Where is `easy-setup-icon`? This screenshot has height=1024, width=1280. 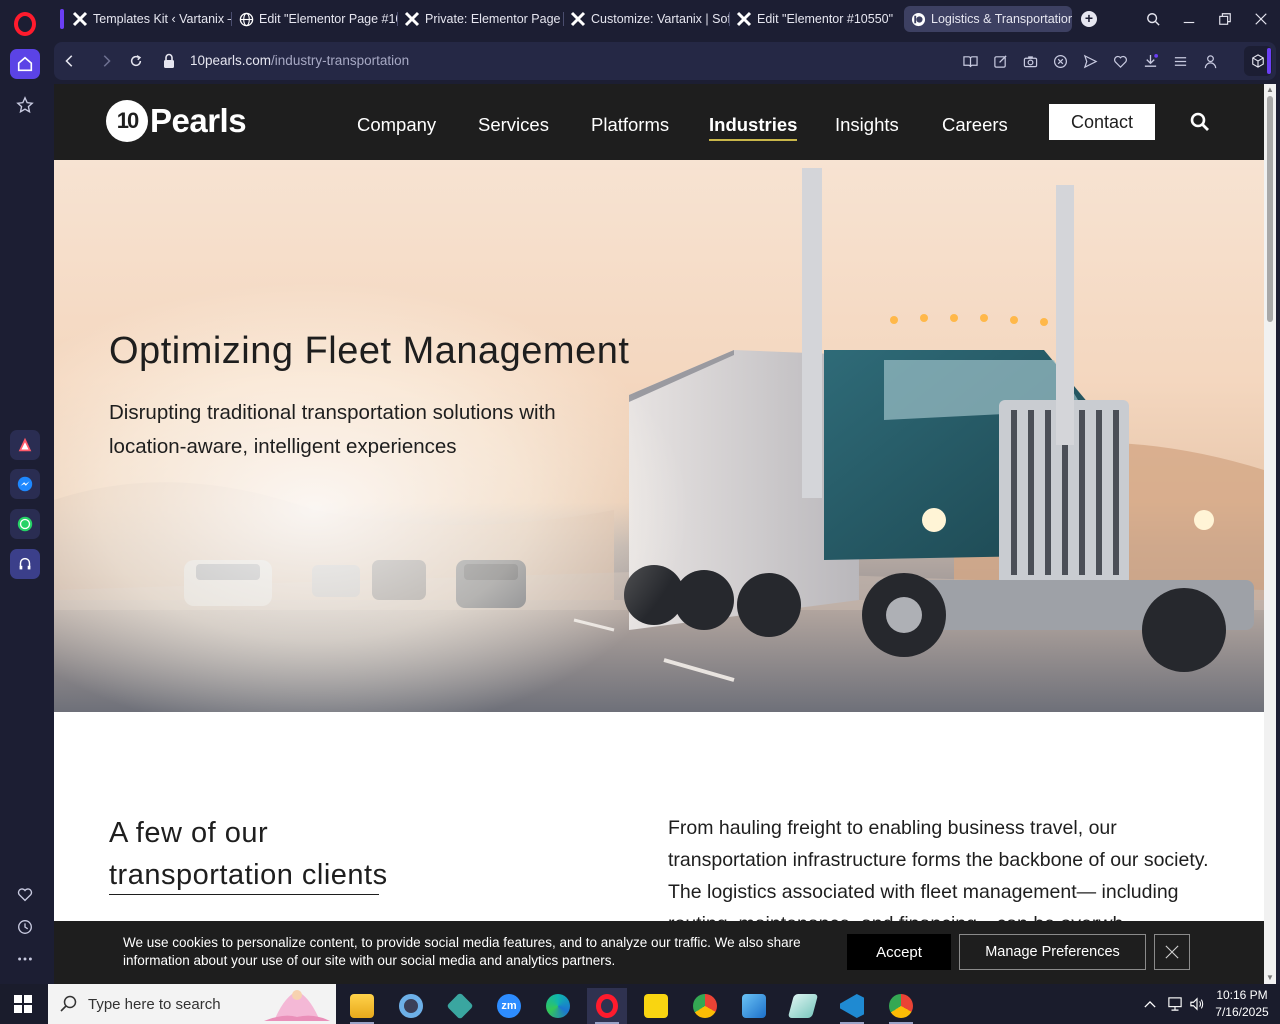 easy-setup-icon is located at coordinates (1180, 61).